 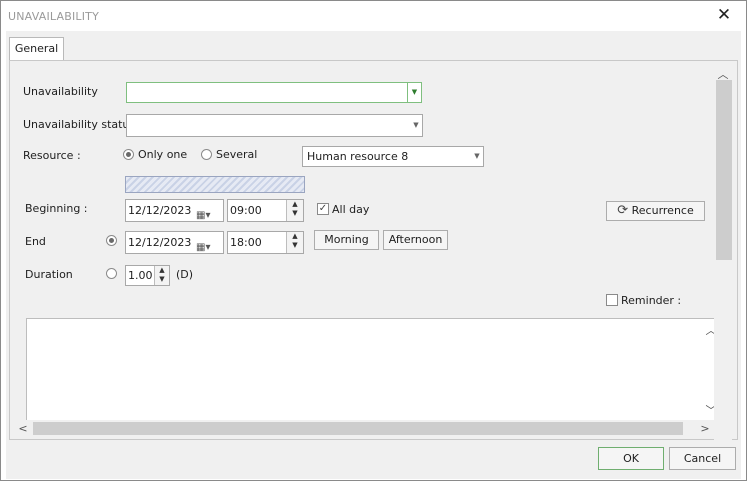 I want to click on resource-select: Human resource 8 ▼, so click(x=393, y=156).